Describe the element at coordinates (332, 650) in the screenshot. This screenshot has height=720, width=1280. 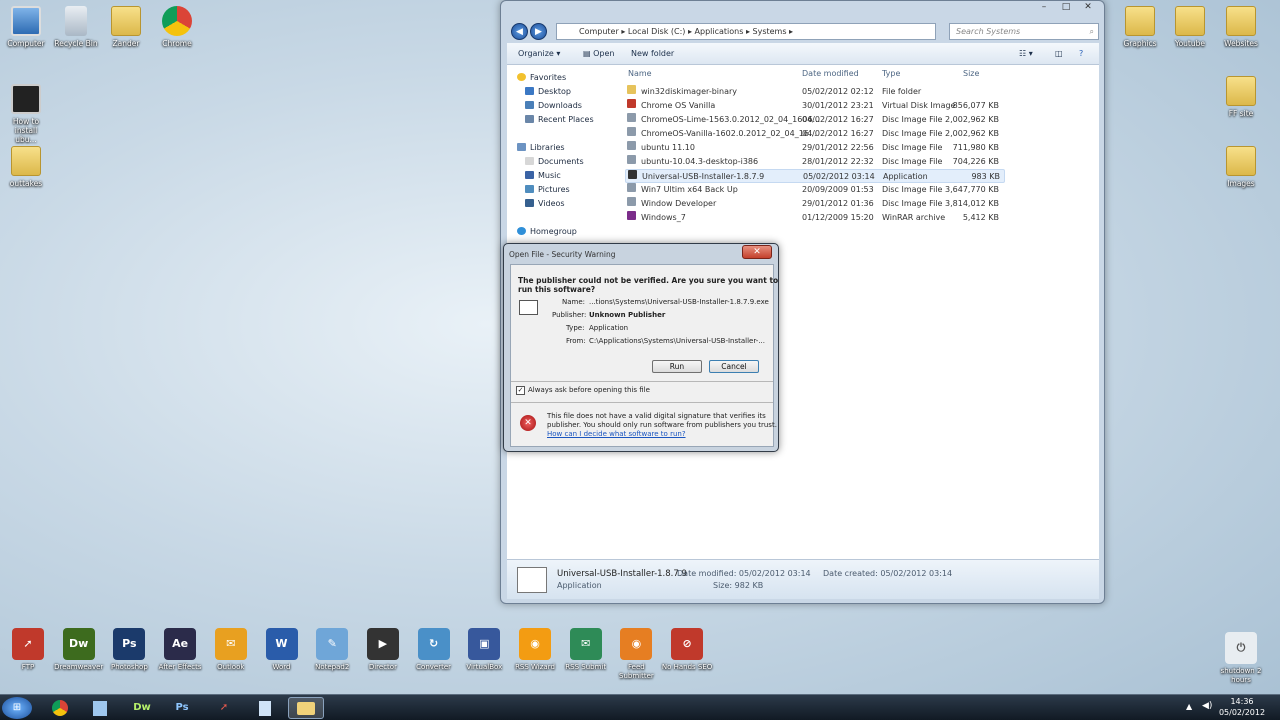
I see `desktop-shortcut-notepad2: ✎ Notepad2` at that location.